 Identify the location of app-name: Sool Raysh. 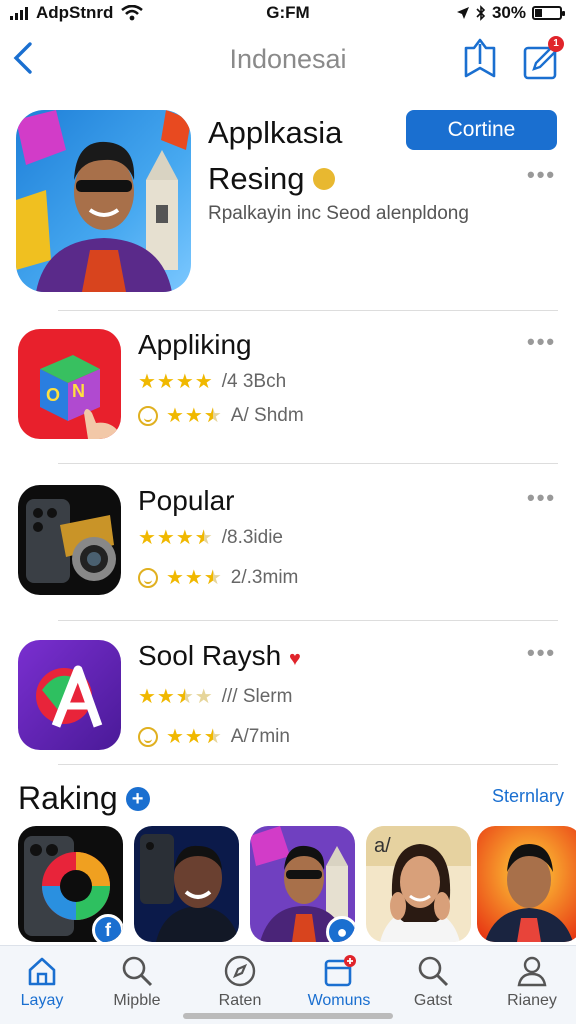
(210, 655).